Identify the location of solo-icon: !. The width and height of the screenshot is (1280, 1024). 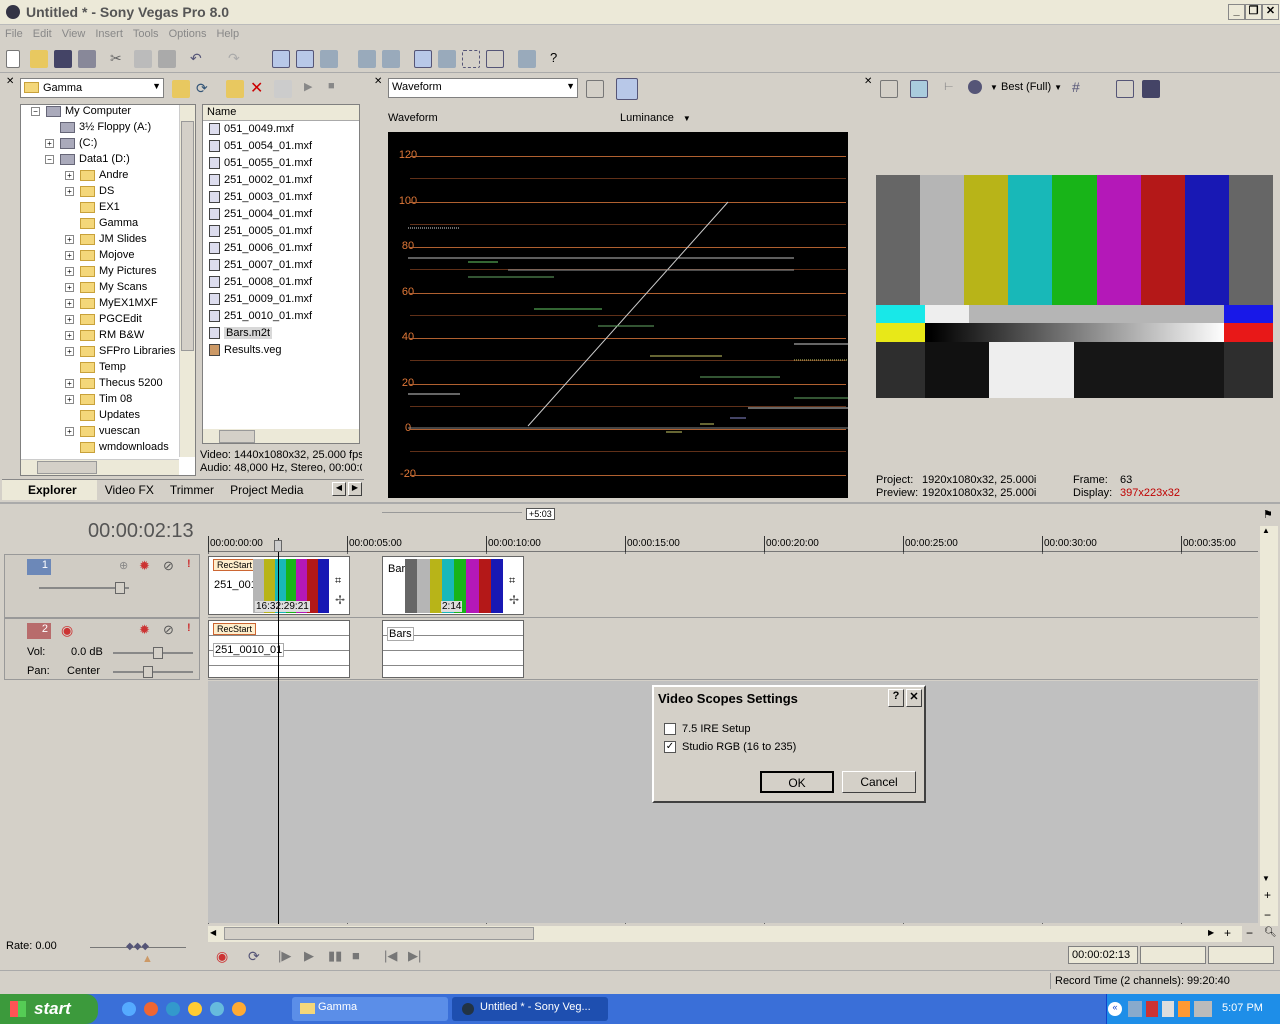
(189, 628).